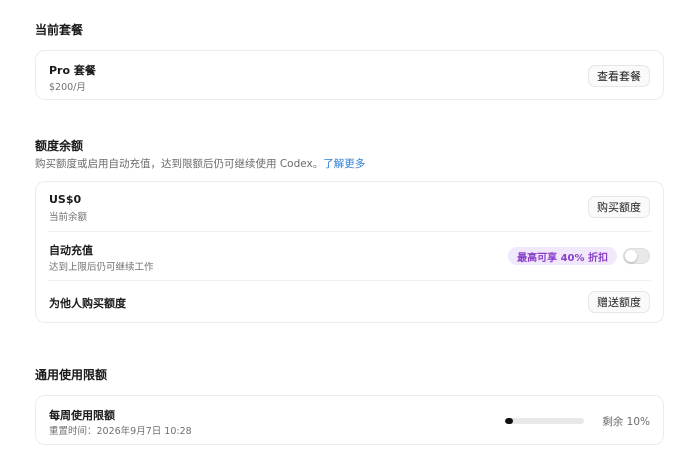 This screenshot has width=690, height=472. I want to click on auto-recharge-subtitle: 达到上限后仍可继续工作, so click(101, 267).